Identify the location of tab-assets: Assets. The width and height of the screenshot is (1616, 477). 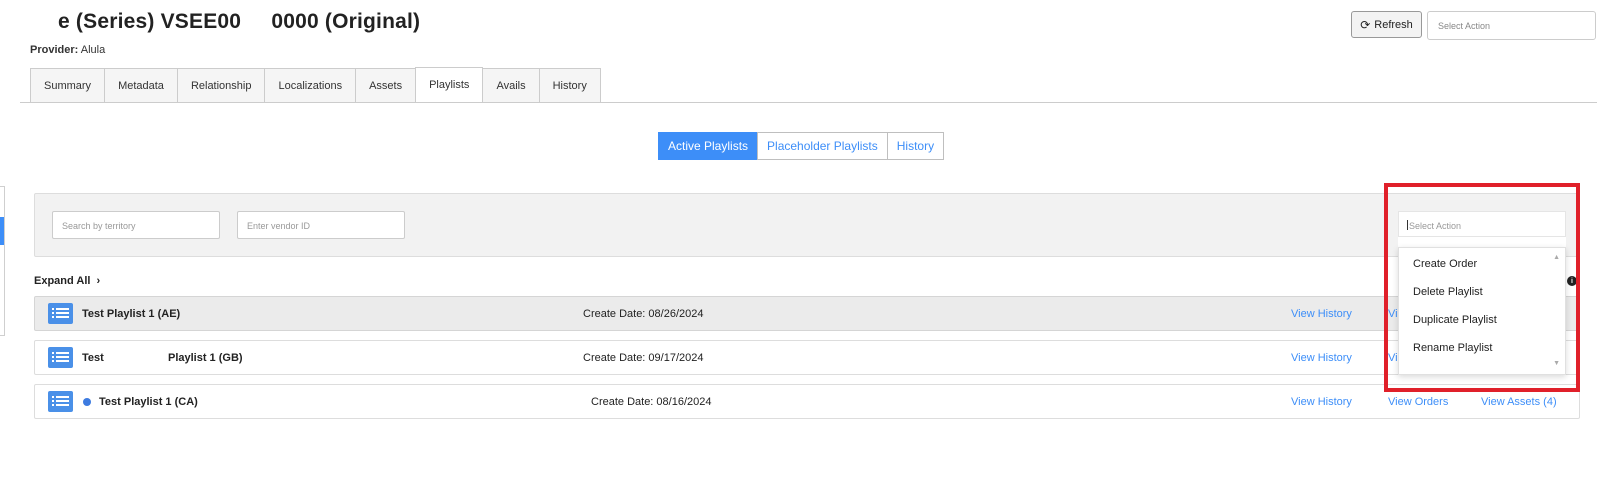
(386, 85).